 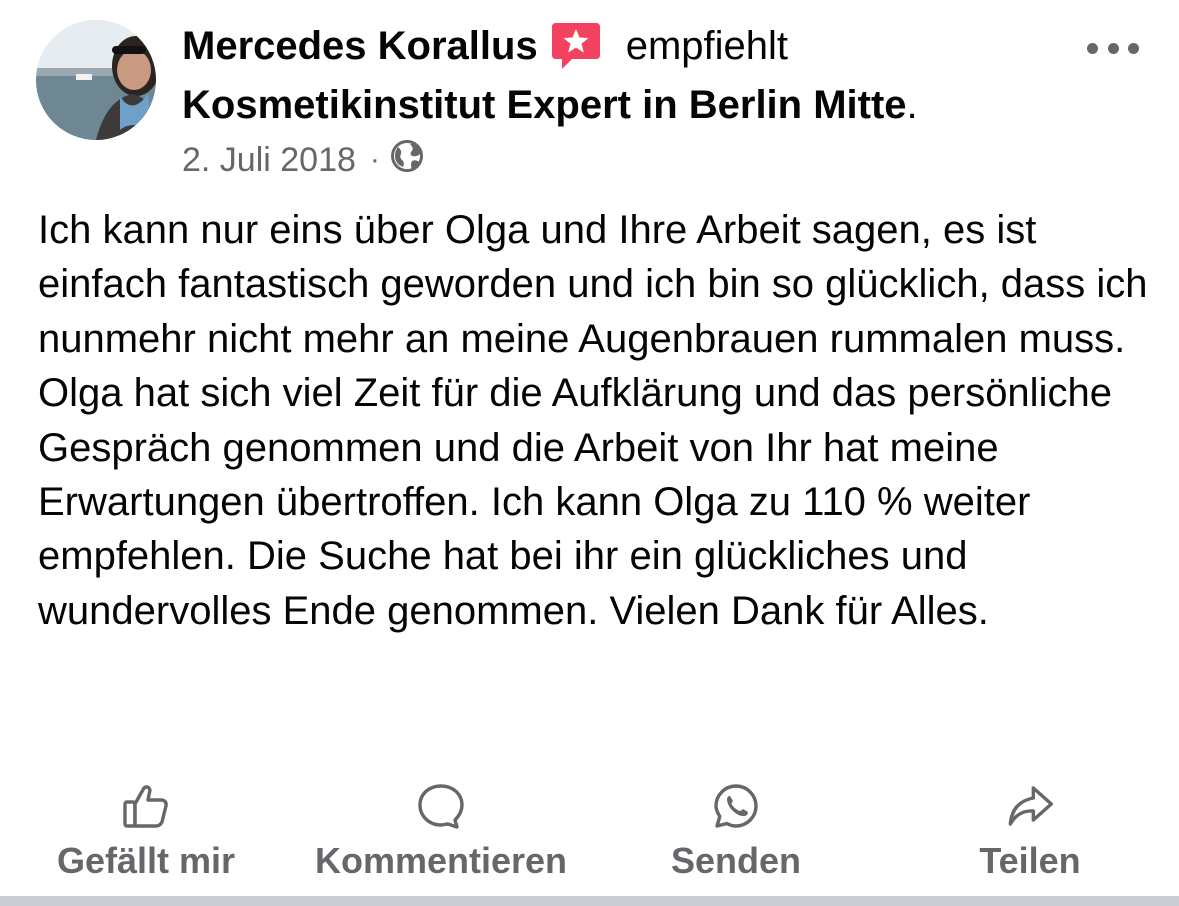 What do you see at coordinates (544, 105) in the screenshot?
I see `business-name: Kosmetikinstitut Expert in Berlin Mitte` at bounding box center [544, 105].